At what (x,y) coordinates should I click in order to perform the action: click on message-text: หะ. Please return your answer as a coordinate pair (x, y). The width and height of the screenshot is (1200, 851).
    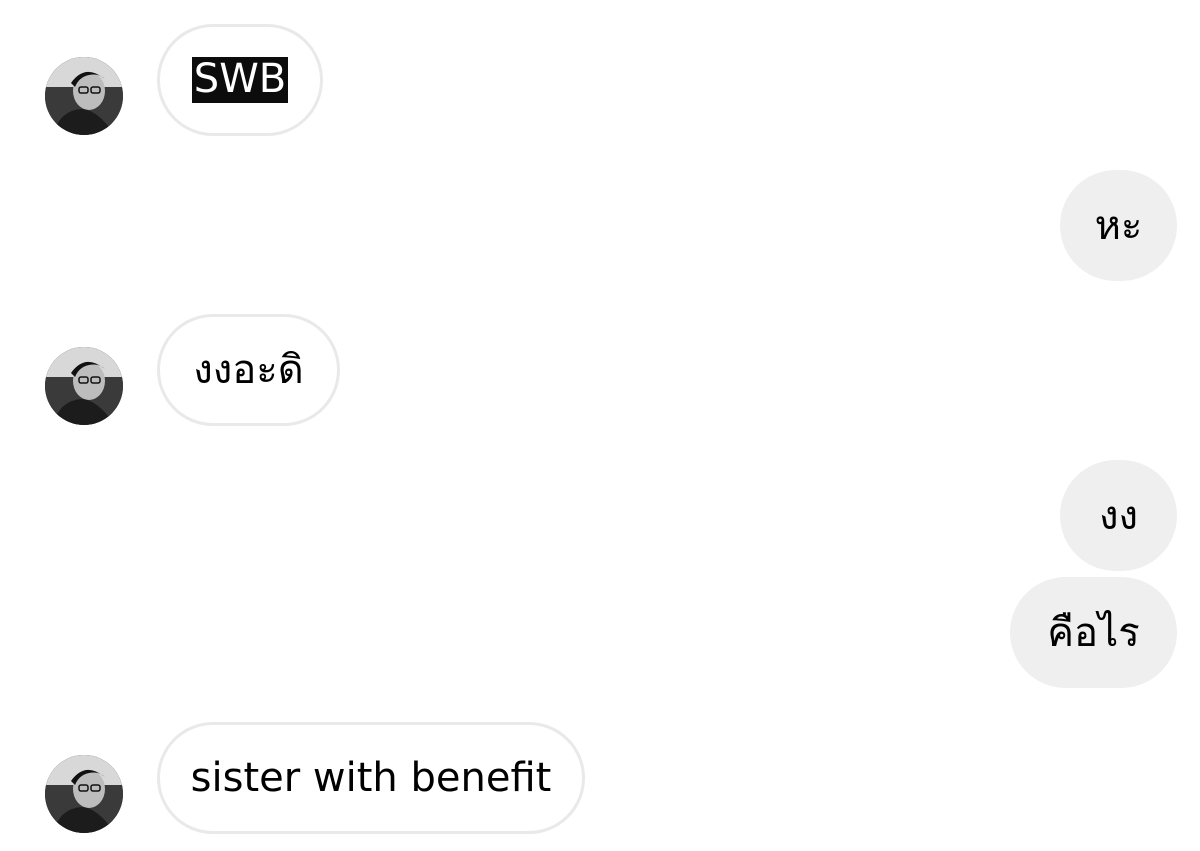
    Looking at the image, I should click on (1118, 225).